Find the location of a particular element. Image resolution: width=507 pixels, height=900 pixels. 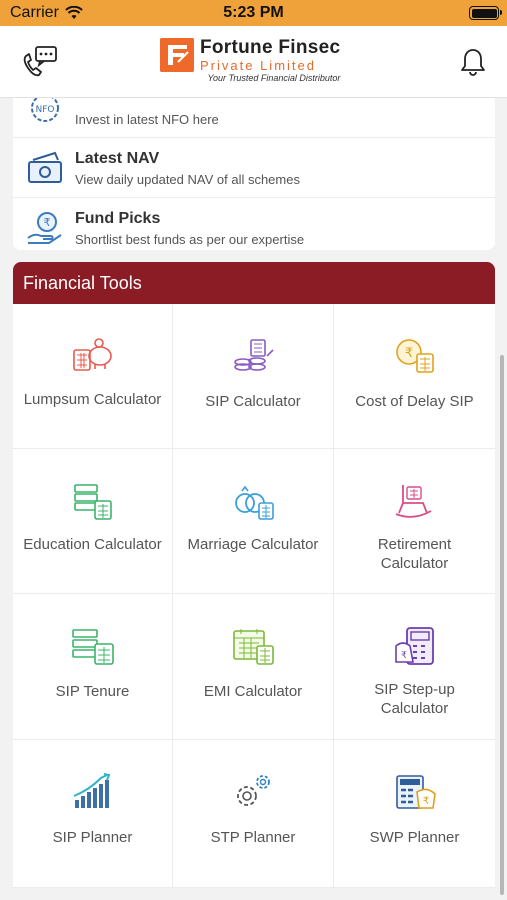

piggy-calculator-icon is located at coordinates (92, 354).